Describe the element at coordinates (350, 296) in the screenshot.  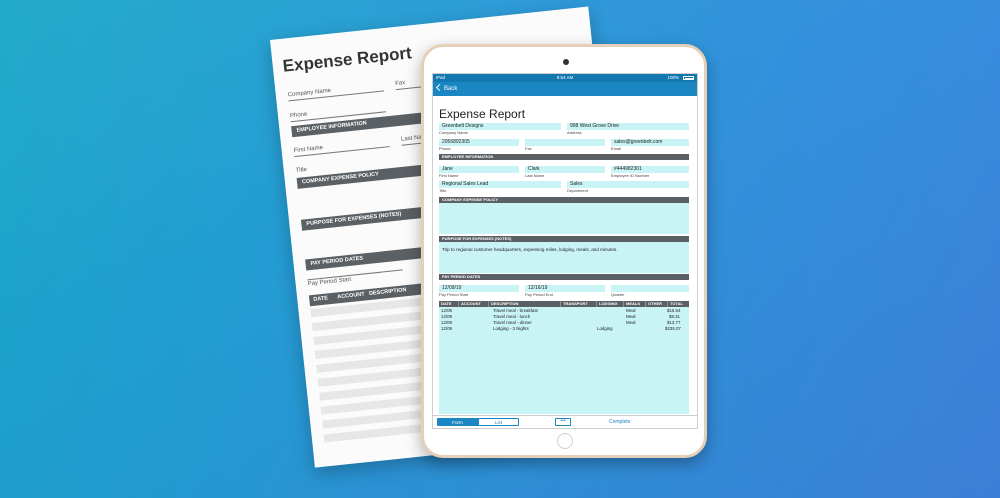
I see `paper-th-account: ACCOUNT` at that location.